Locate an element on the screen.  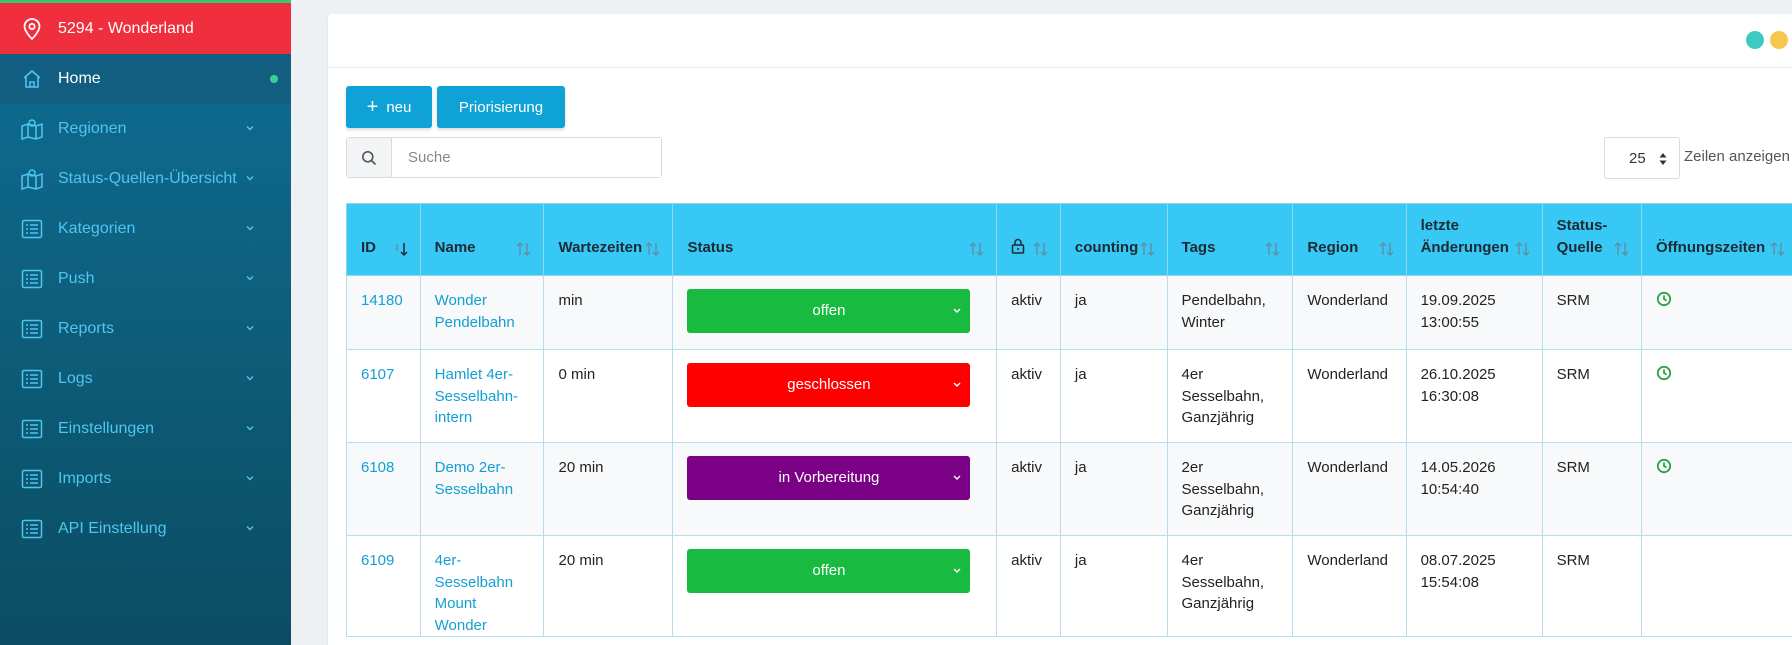
cell-region: Wonderland is located at coordinates (1349, 586).